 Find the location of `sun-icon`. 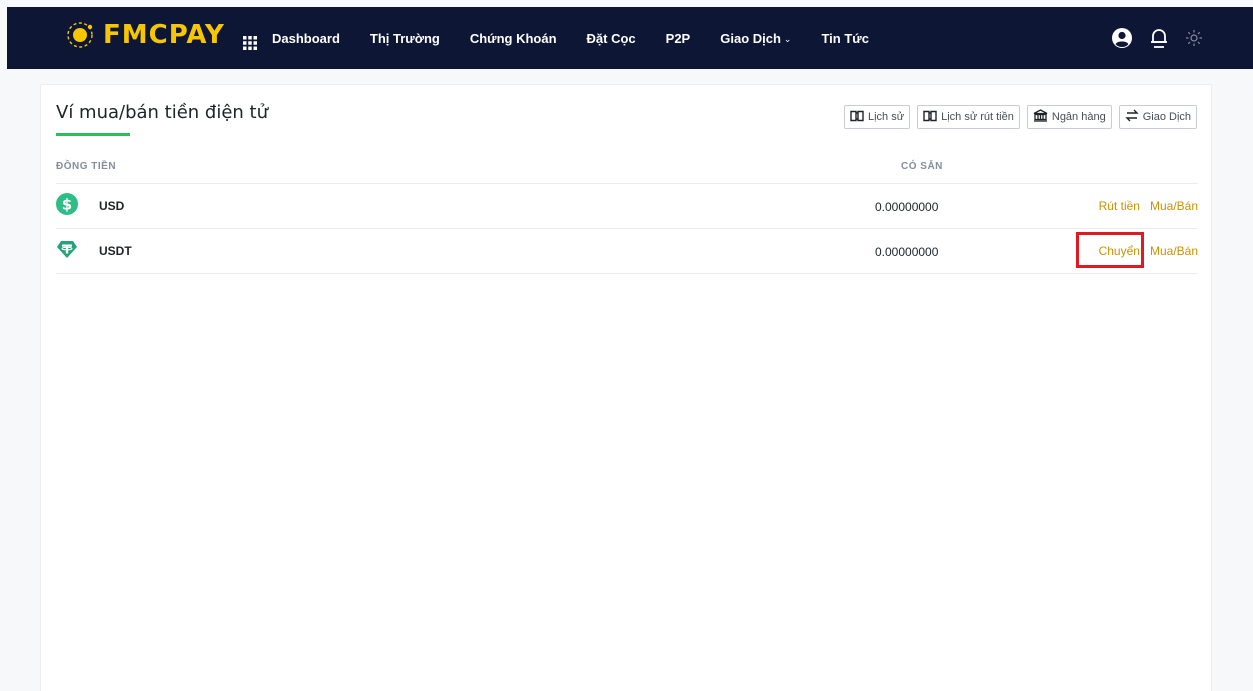

sun-icon is located at coordinates (1194, 38).